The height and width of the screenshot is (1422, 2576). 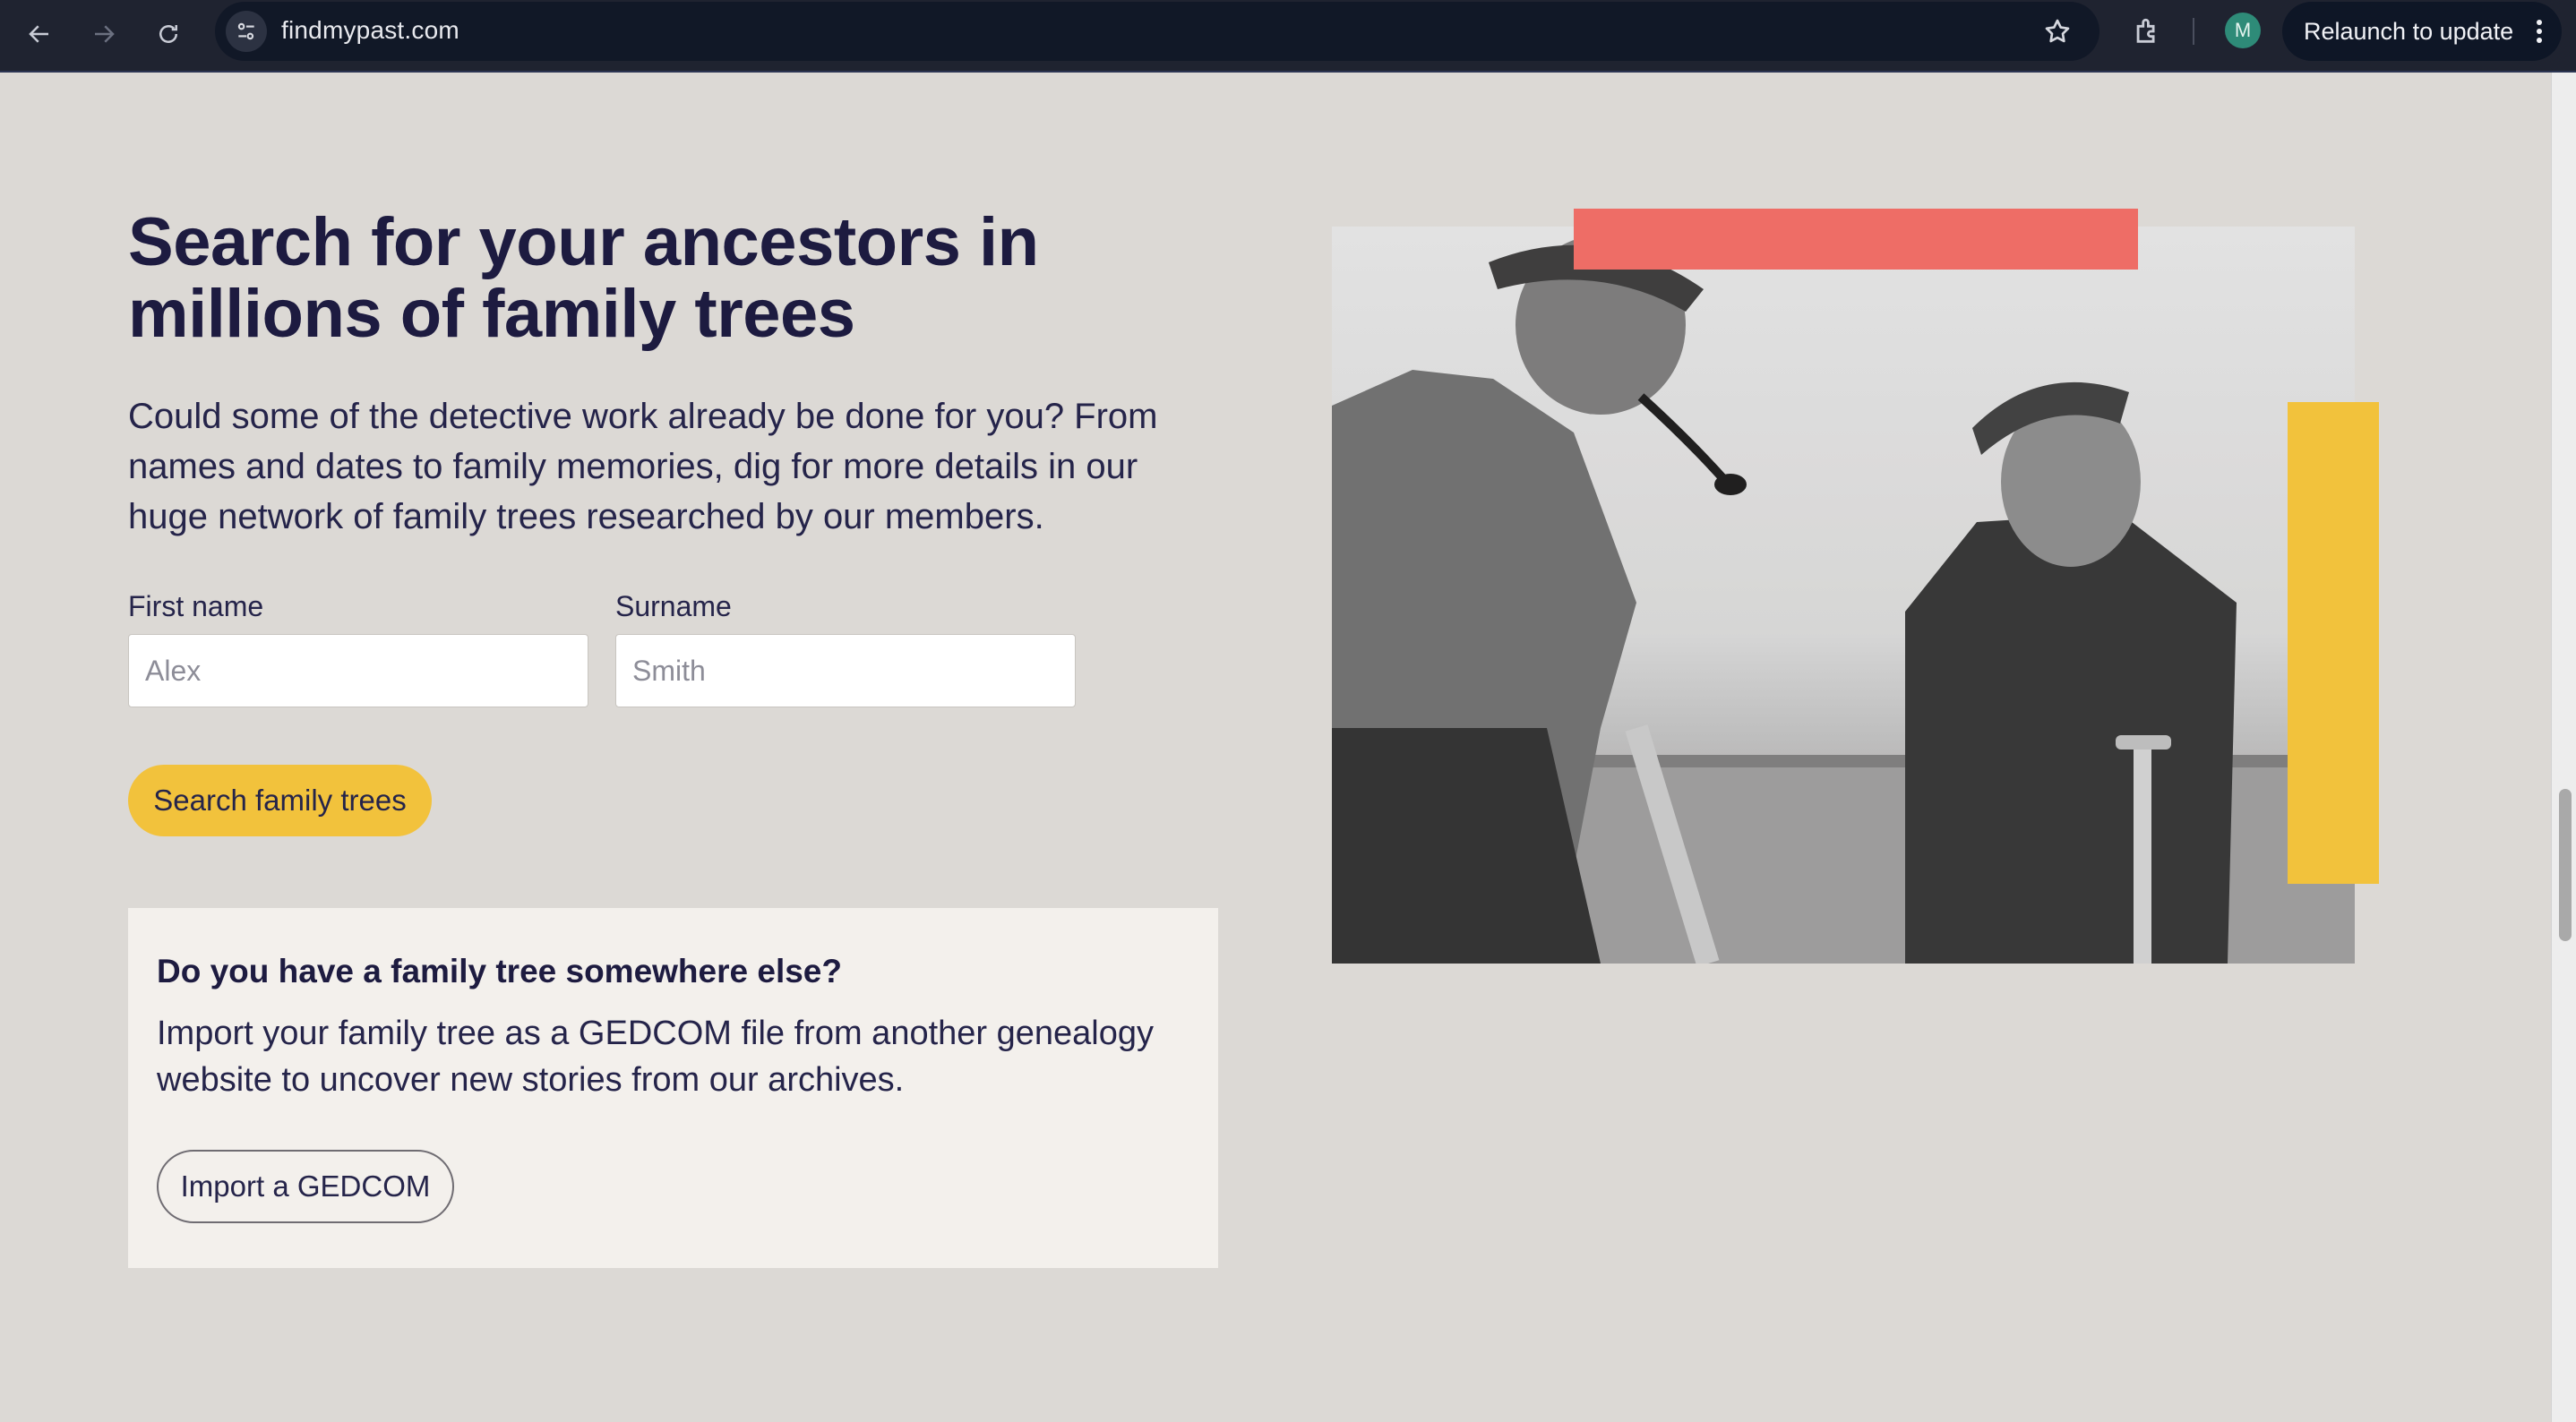 What do you see at coordinates (1157, 32) in the screenshot?
I see `address-bar: findmypast.com` at bounding box center [1157, 32].